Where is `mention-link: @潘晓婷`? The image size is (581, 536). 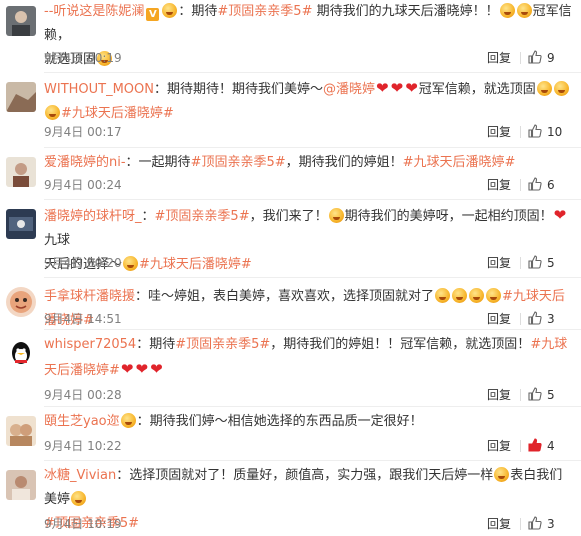
mention-link: @潘晓婷 is located at coordinates (349, 89).